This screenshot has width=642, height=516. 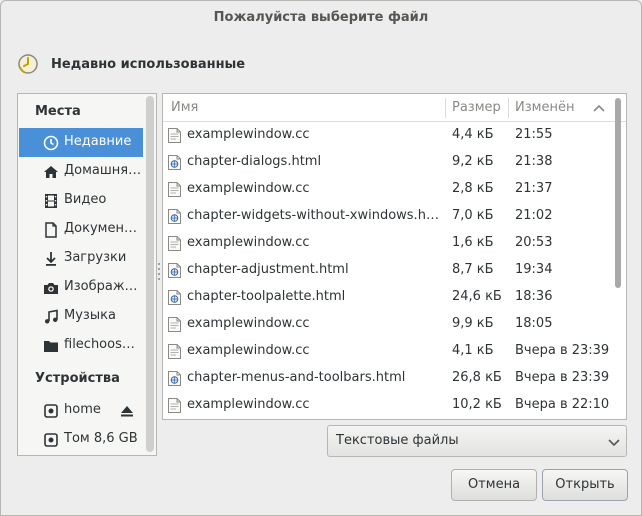 What do you see at coordinates (562, 404) in the screenshot?
I see `file-modified: Вчера в 22:10` at bounding box center [562, 404].